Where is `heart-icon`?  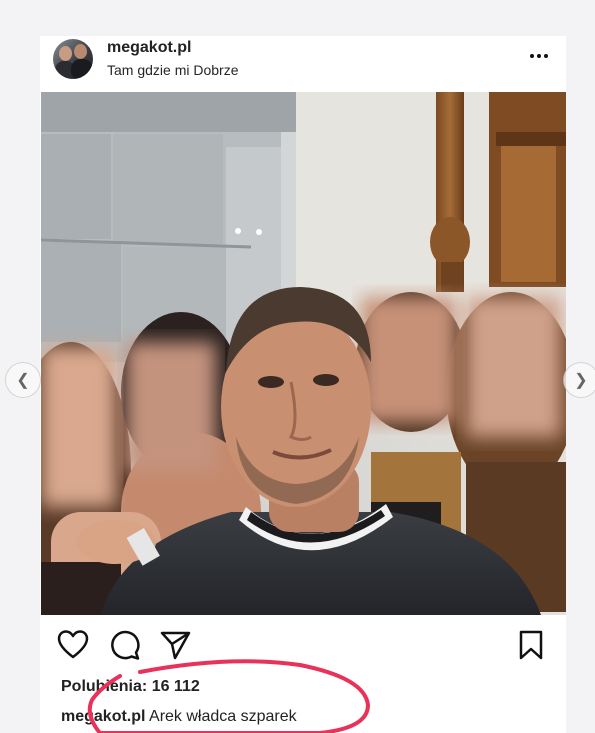
heart-icon is located at coordinates (73, 645).